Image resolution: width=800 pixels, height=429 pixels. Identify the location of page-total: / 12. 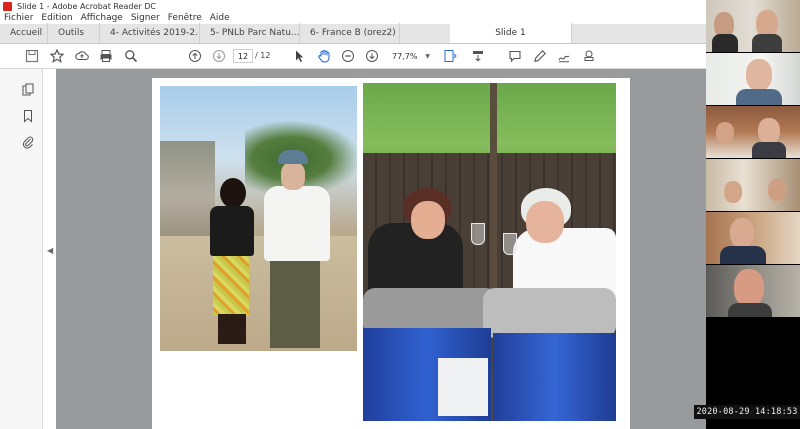
(263, 55).